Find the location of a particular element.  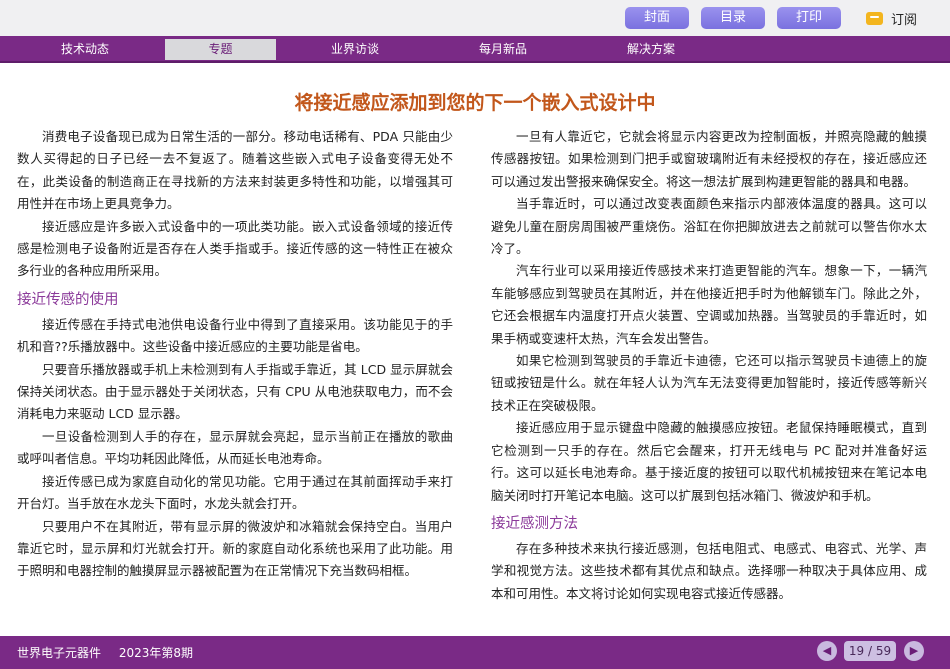

page-indicator: 19 / 59 is located at coordinates (870, 651).